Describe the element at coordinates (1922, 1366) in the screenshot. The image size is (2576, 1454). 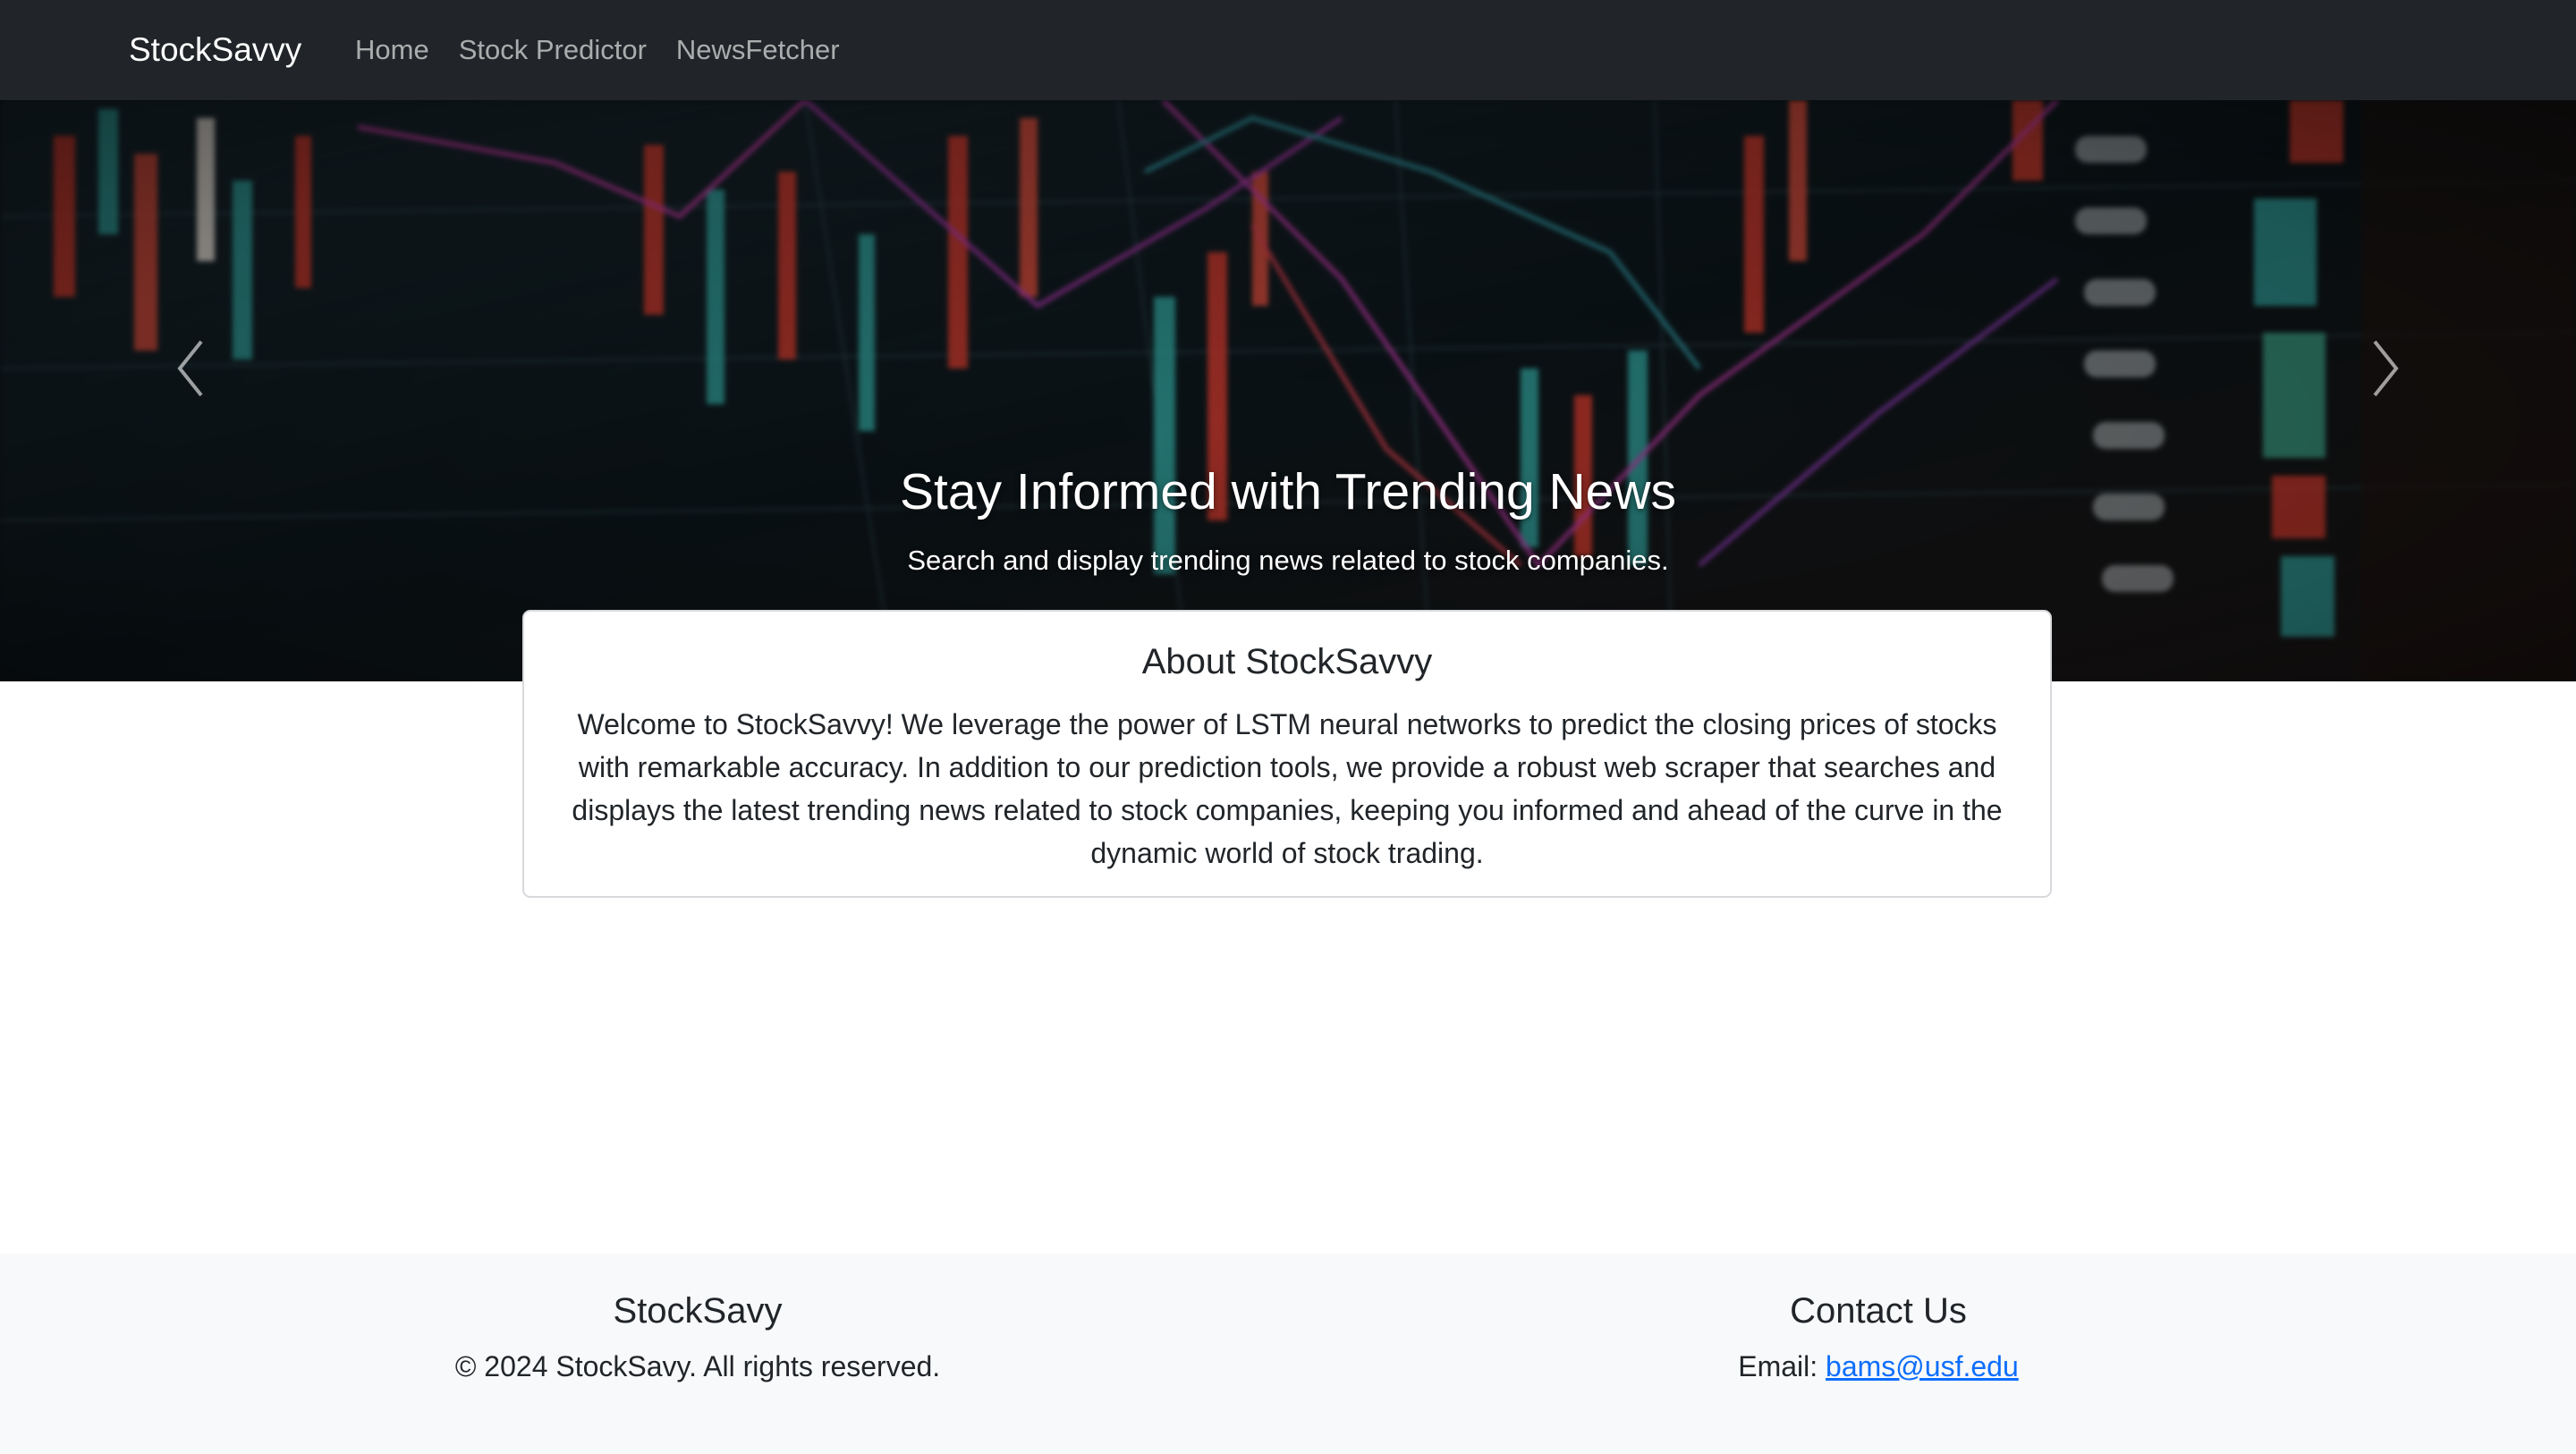
I see `email-link: bams@usf.edu` at that location.